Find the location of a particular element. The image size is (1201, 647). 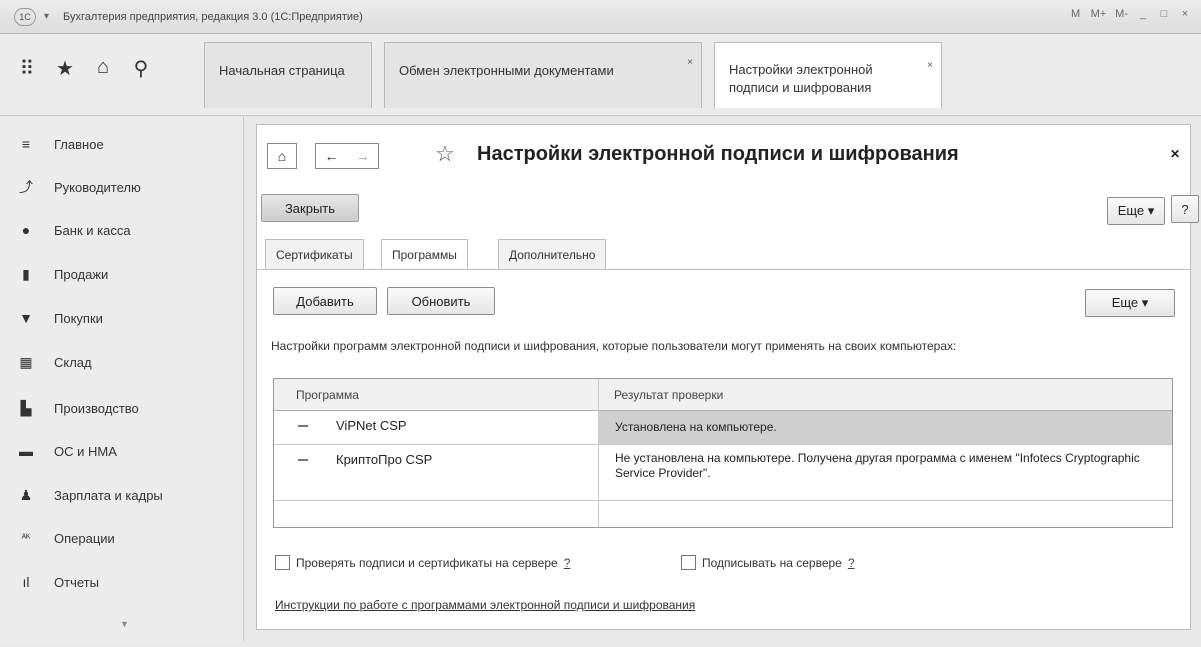

tab-edo-label: Обмен электронными документами is located at coordinates (506, 70).